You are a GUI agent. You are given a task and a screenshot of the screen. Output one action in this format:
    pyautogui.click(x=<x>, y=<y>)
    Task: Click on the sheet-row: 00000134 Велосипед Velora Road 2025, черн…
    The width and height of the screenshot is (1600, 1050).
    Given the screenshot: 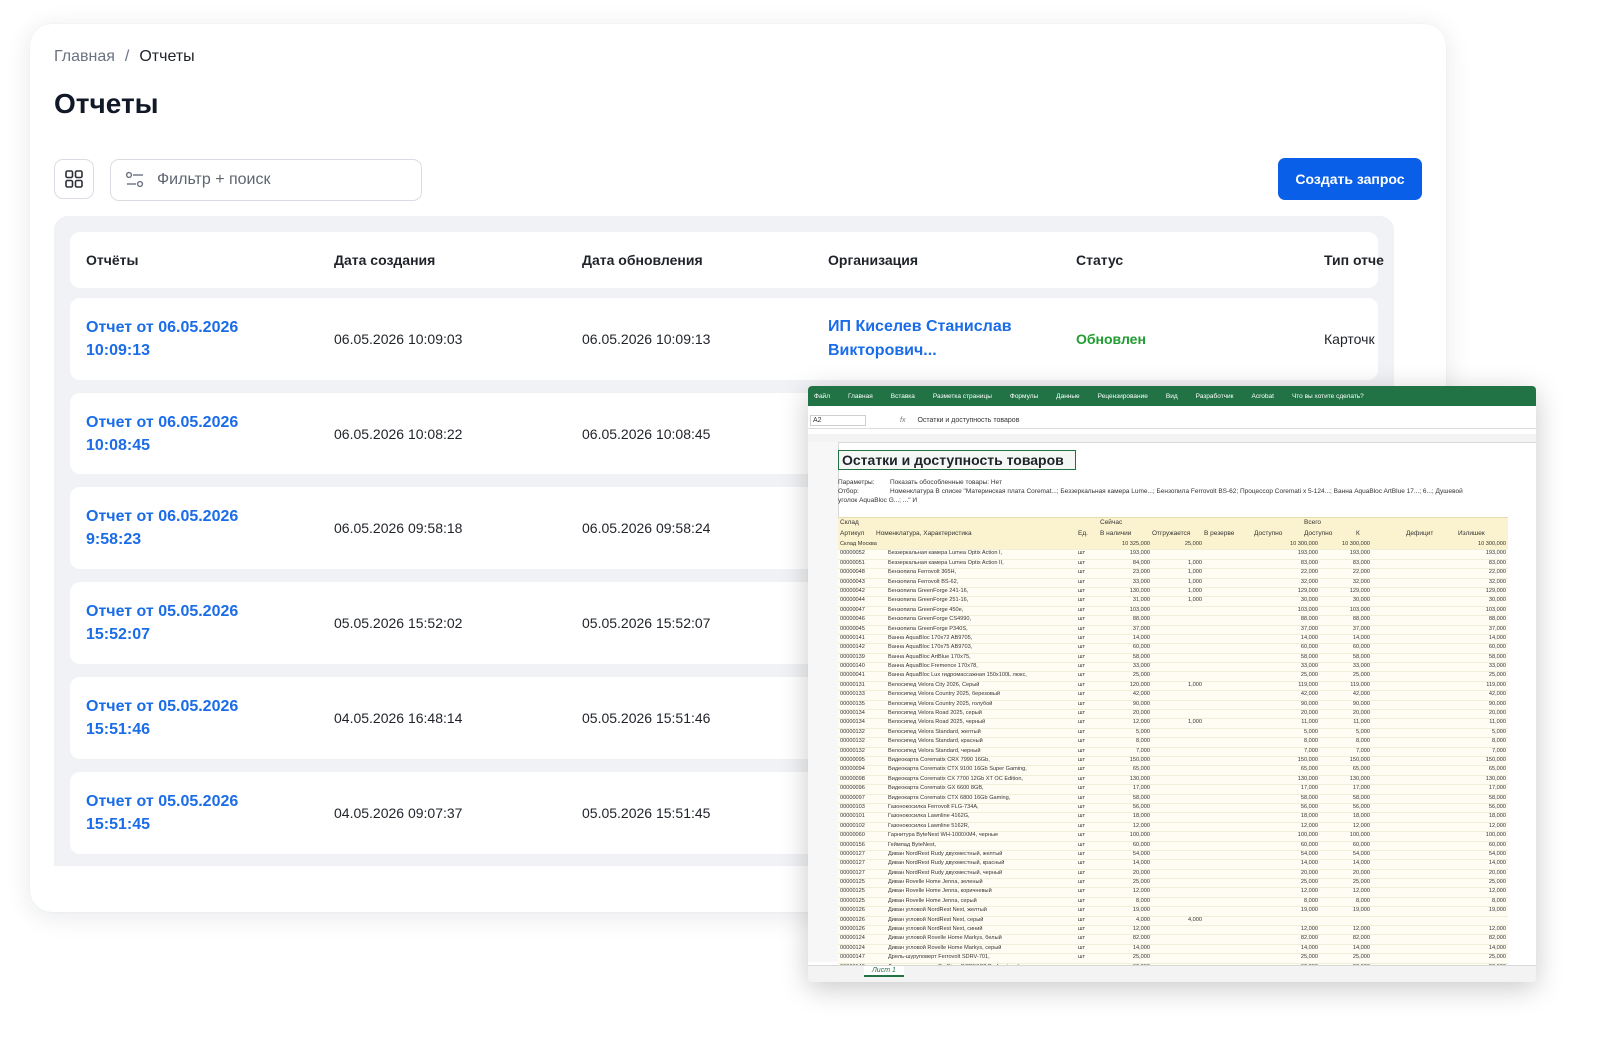 What is the action you would take?
    pyautogui.click(x=1173, y=724)
    